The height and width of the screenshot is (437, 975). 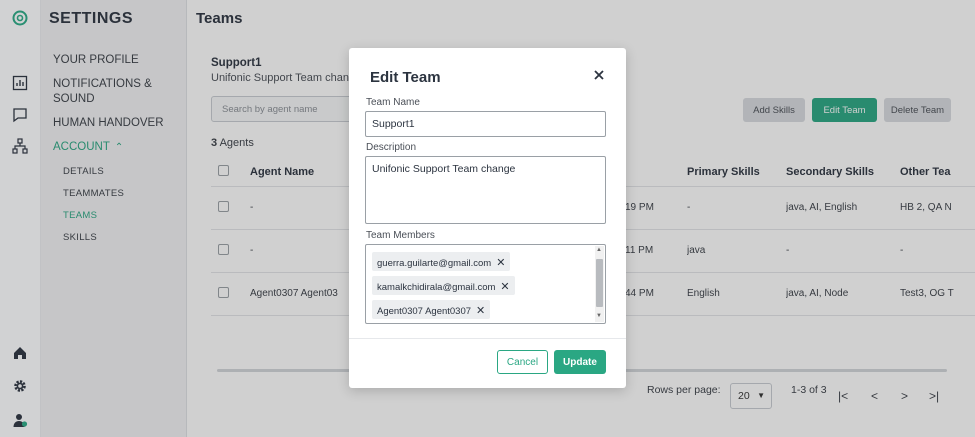 I want to click on team-name-input: Support1, so click(x=485, y=124).